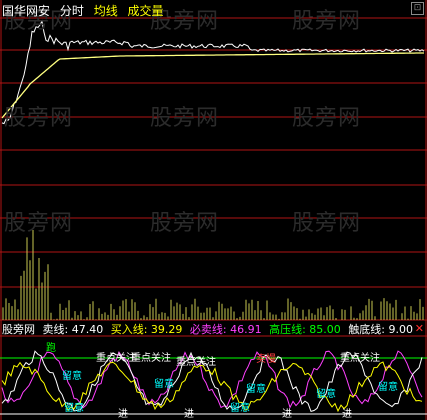 The width and height of the screenshot is (427, 420). Describe the element at coordinates (145, 11) in the screenshot. I see `volume-label: 成交量` at that location.